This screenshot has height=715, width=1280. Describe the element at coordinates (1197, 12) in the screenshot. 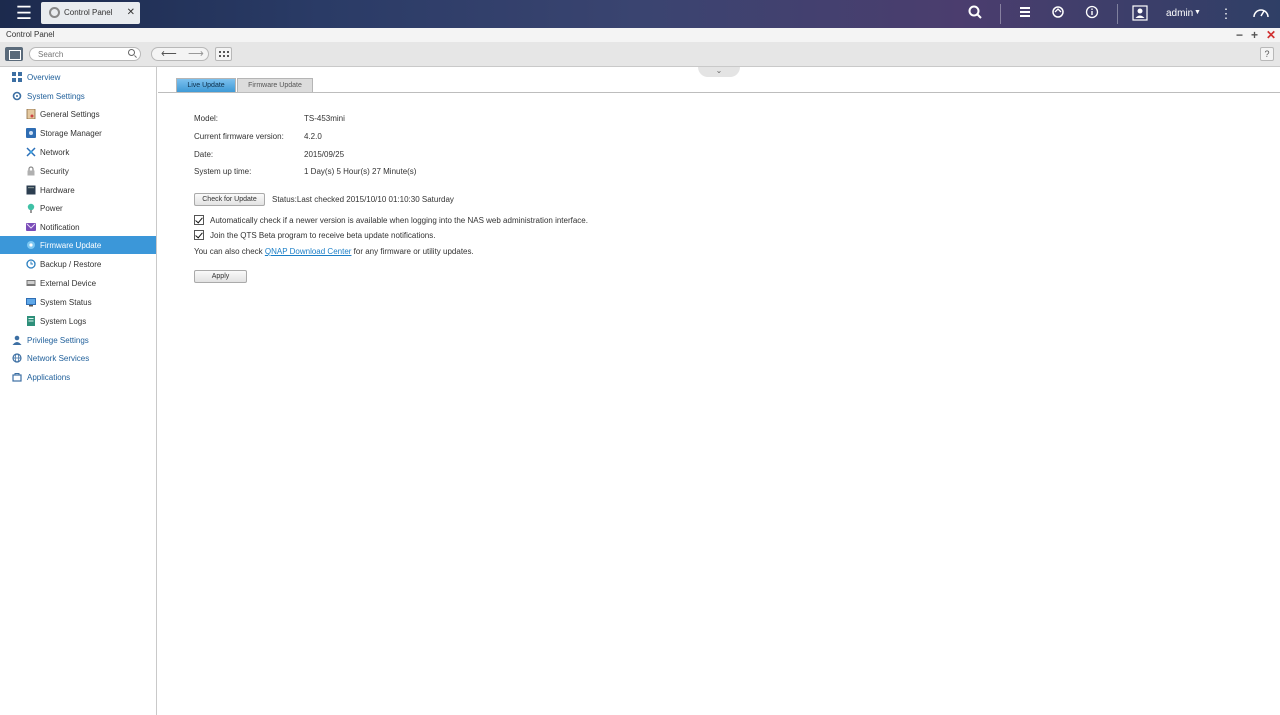

I see `chevron-down-icon: ▼` at that location.